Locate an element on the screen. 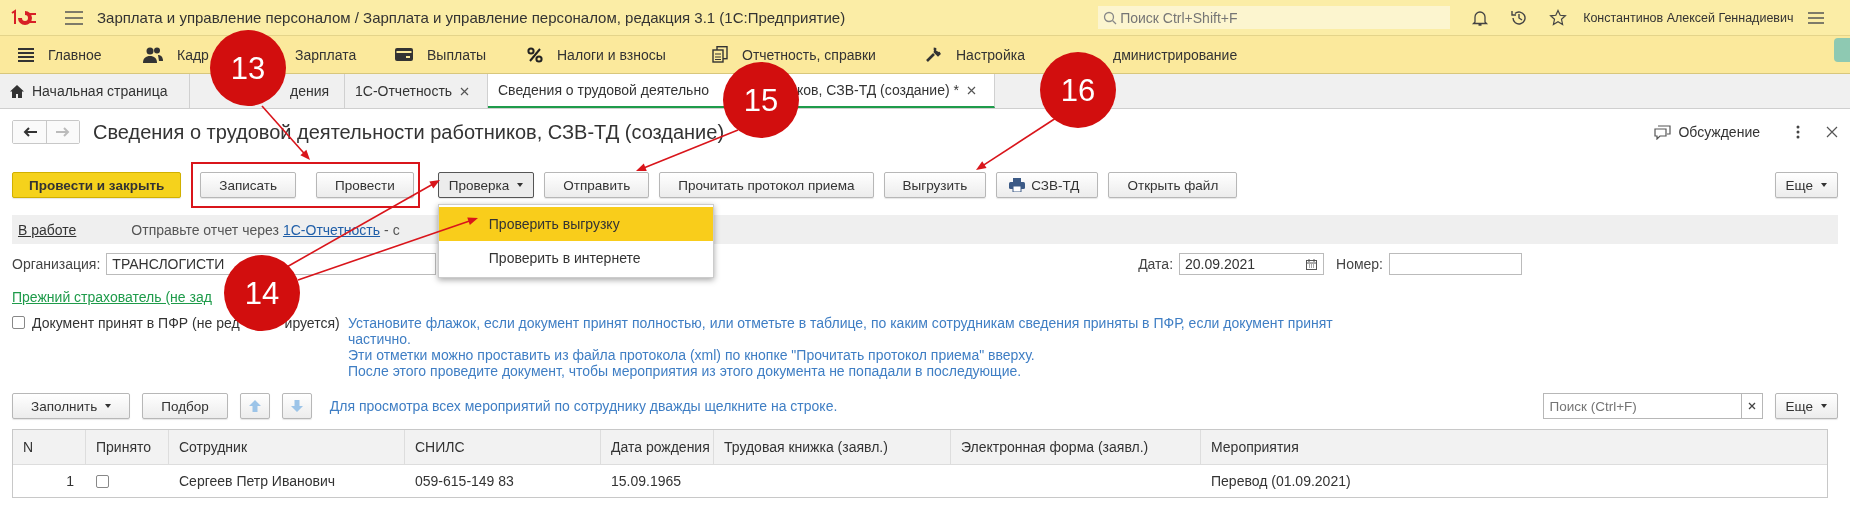 This screenshot has width=1850, height=507. documents-icon is located at coordinates (720, 54).